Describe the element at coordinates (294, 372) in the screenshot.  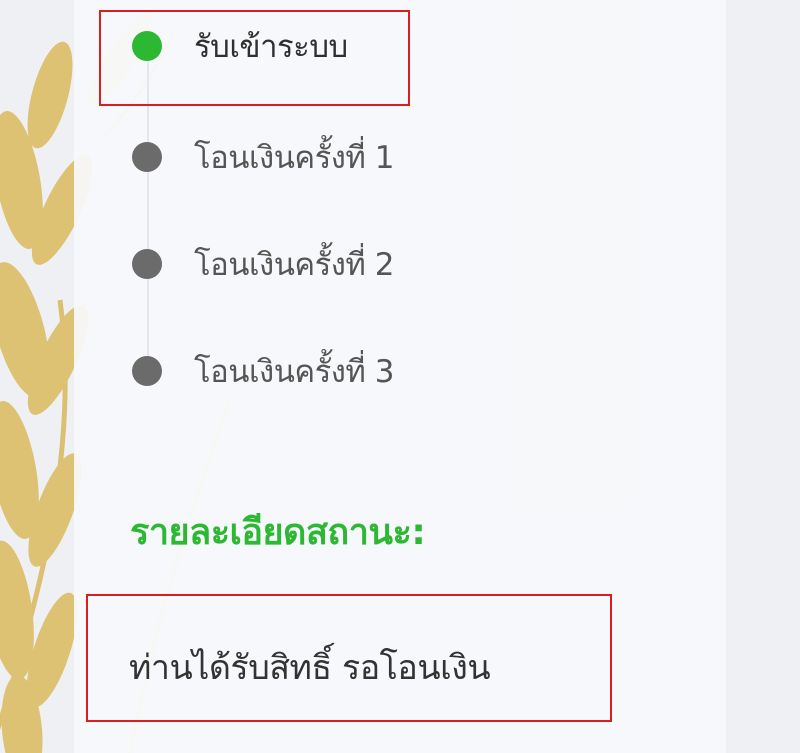
I see `step-label: โอนเงินครั้งที่ 3` at that location.